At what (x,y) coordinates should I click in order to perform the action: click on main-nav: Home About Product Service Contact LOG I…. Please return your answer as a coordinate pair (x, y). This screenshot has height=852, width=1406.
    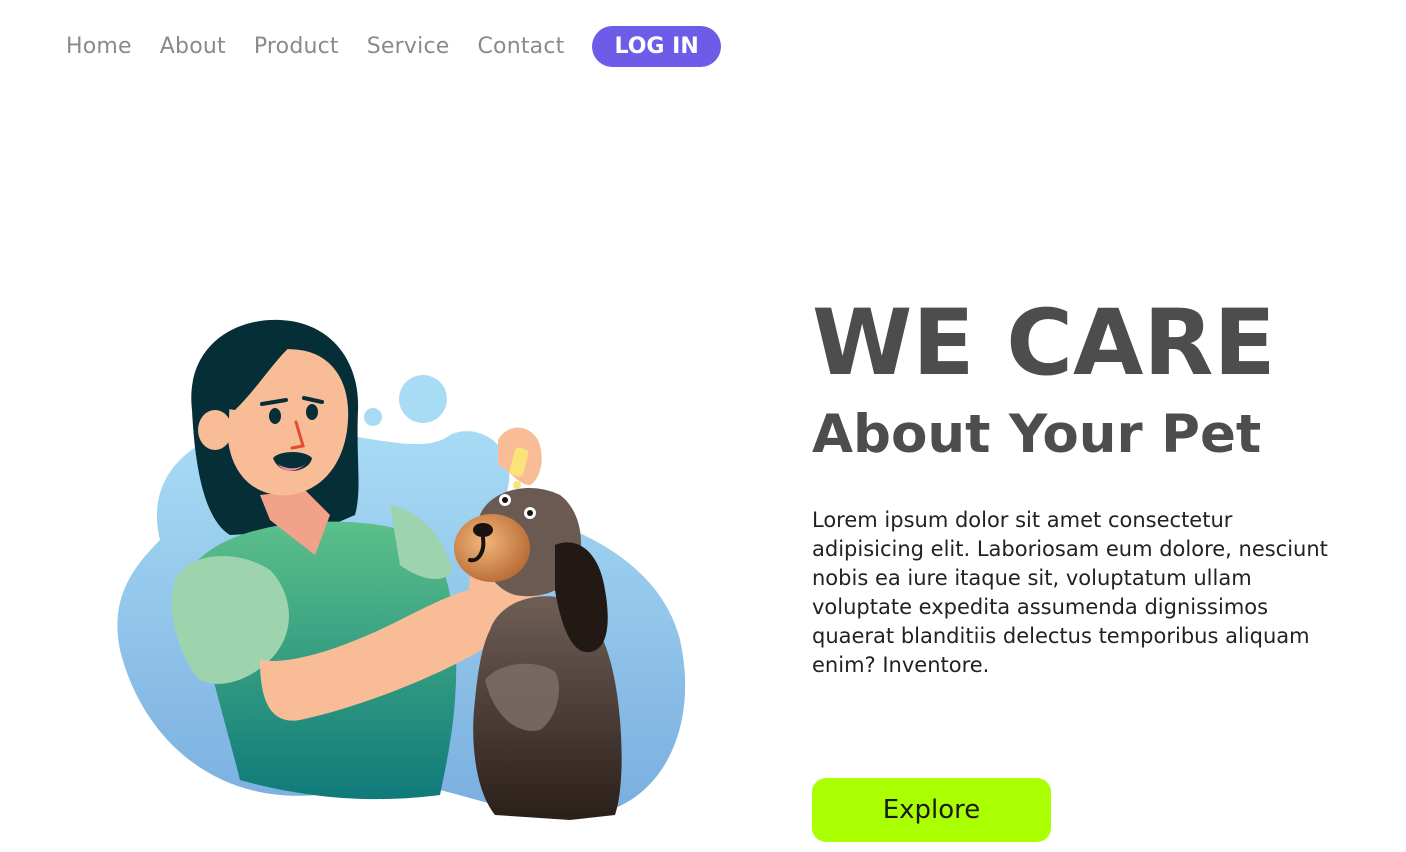
    Looking at the image, I should click on (393, 46).